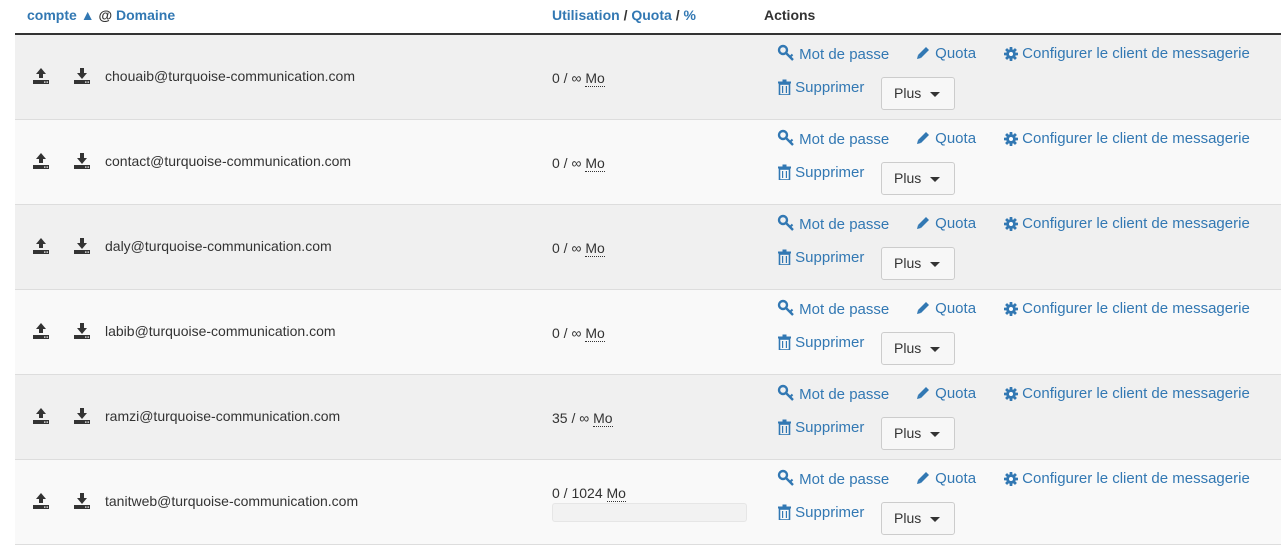 This screenshot has height=558, width=1281. What do you see at coordinates (220, 331) in the screenshot?
I see `account-email: labib@turquoise-communication.com` at bounding box center [220, 331].